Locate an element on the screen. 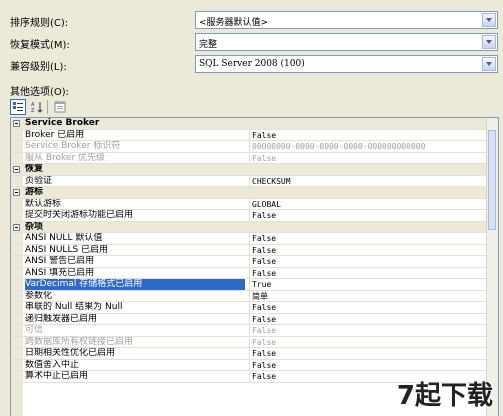 This screenshot has height=416, width=503. compatibility-level-value: SQL Server 2008 (100) is located at coordinates (252, 64).